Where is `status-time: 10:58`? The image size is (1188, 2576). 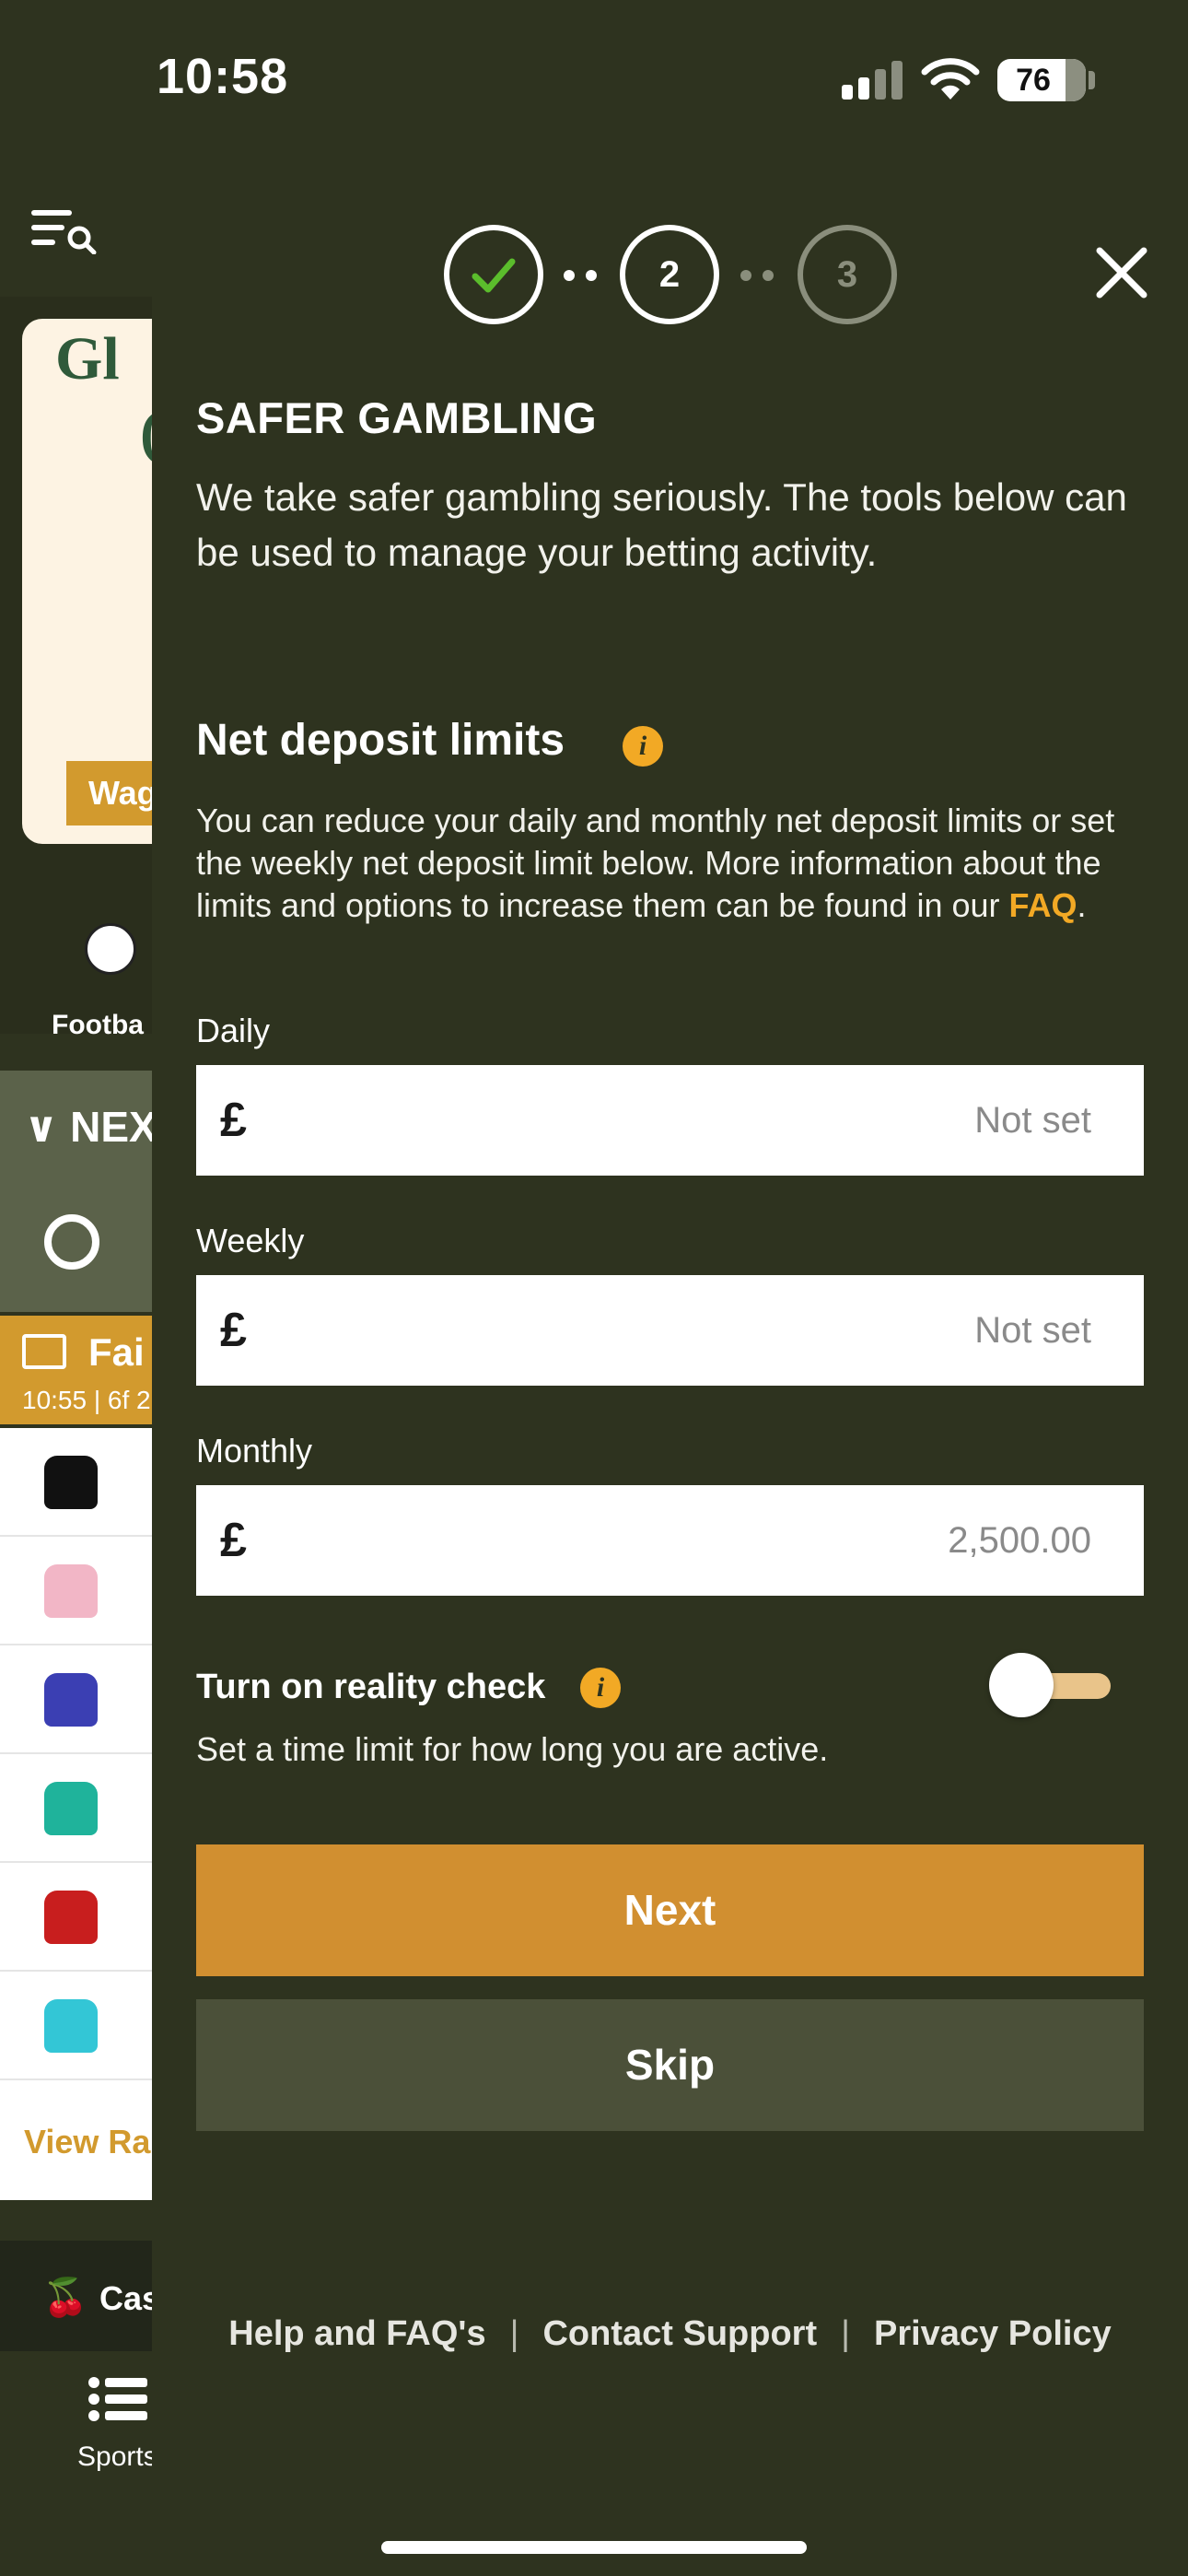
status-time: 10:58 is located at coordinates (223, 76).